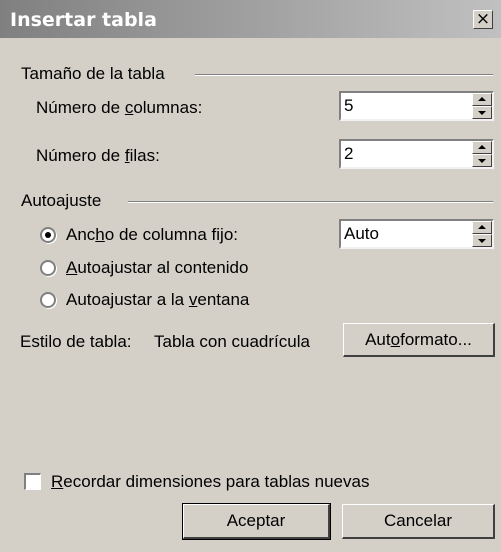  I want to click on close-icon: ×, so click(483, 19).